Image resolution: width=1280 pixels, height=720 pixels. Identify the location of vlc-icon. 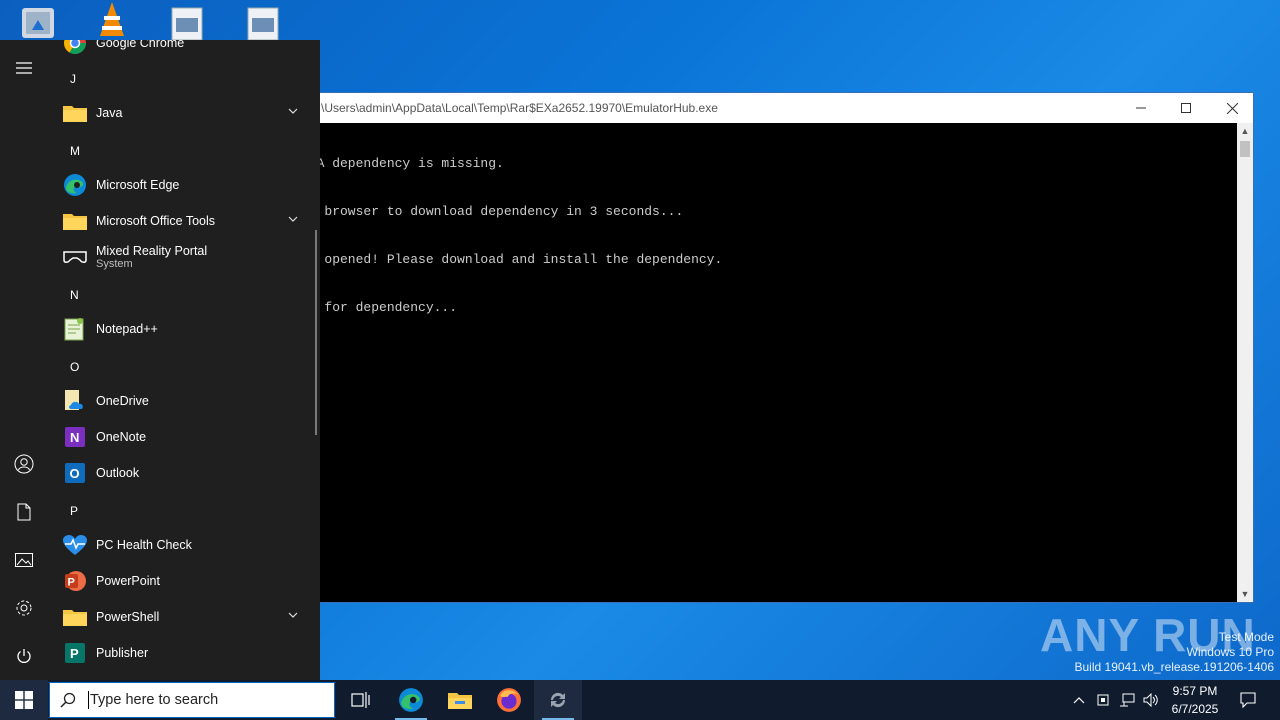
(112, 20).